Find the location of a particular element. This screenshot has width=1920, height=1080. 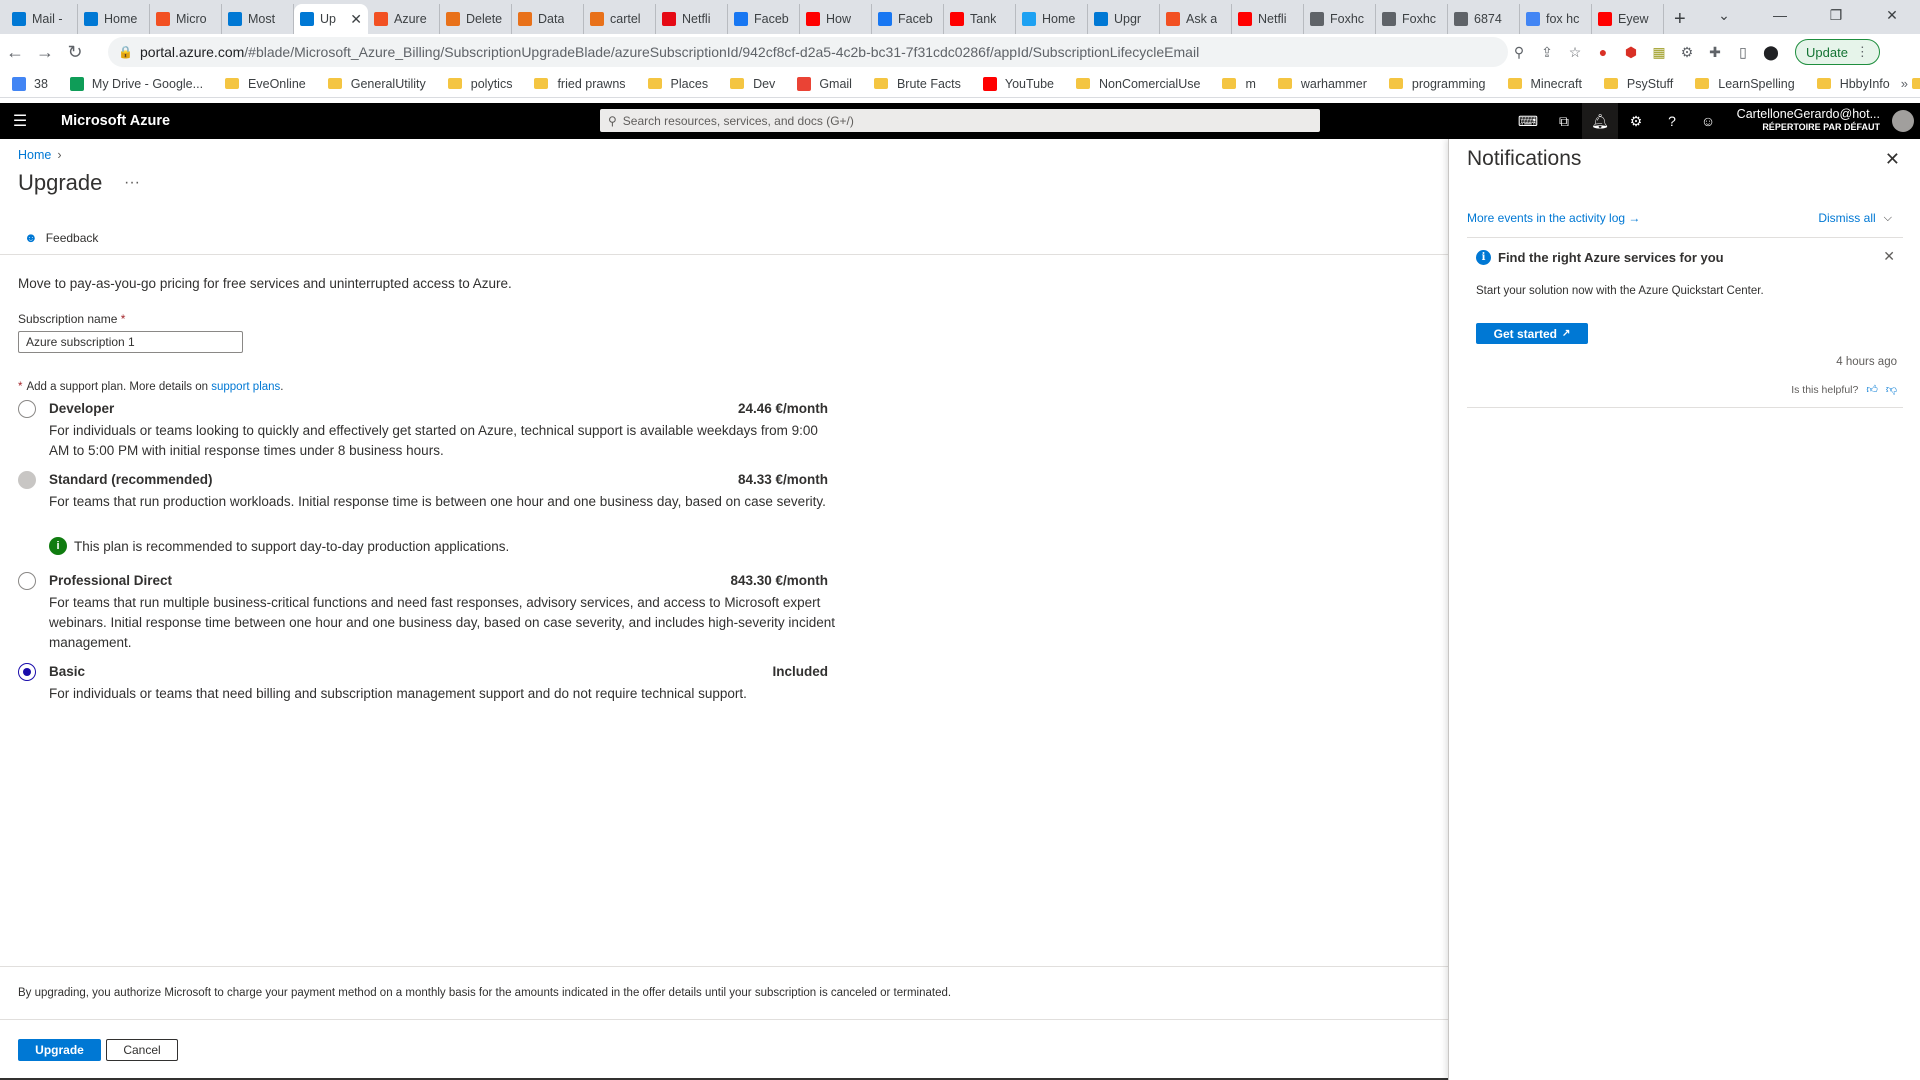

bookmark-item: HbbyInfo is located at coordinates (1853, 84).